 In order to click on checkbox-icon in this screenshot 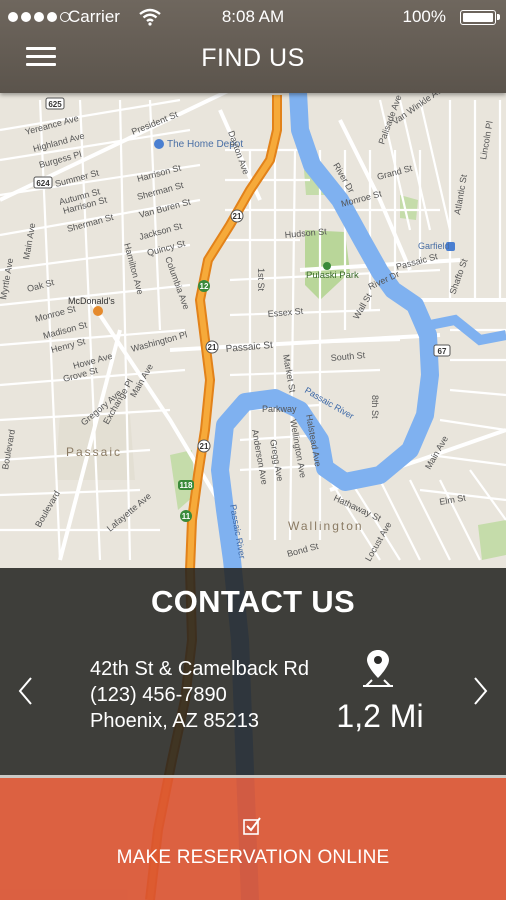, I will do `click(252, 826)`.